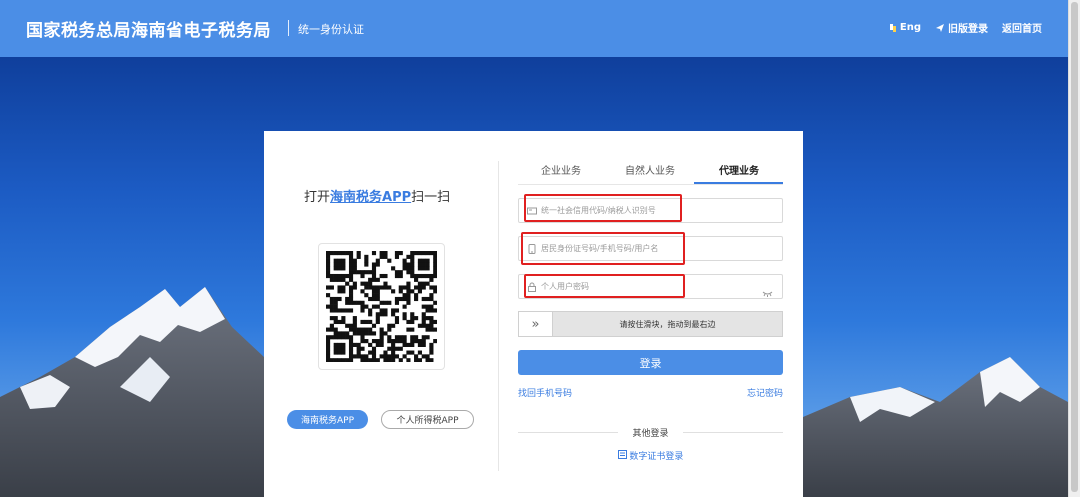 The width and height of the screenshot is (1080, 497). I want to click on tab-individual: 自然人业务, so click(650, 169).